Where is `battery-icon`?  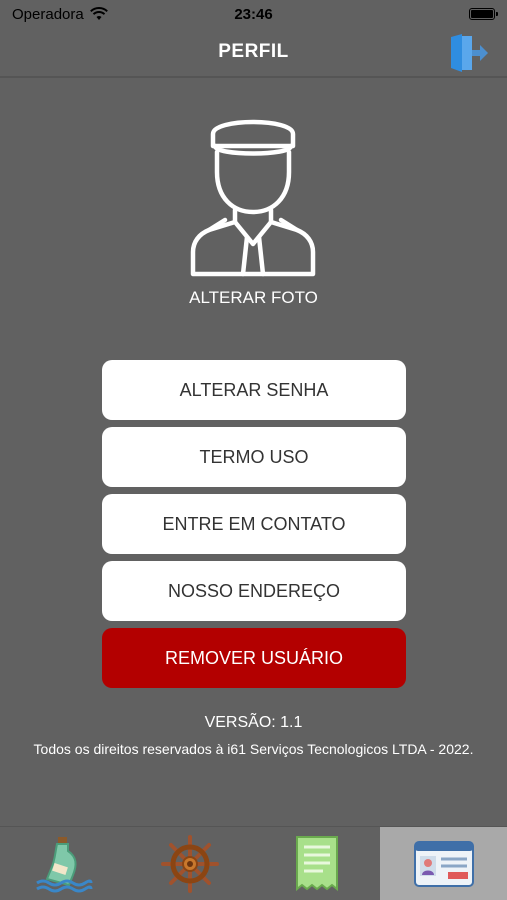
battery-icon is located at coordinates (483, 14).